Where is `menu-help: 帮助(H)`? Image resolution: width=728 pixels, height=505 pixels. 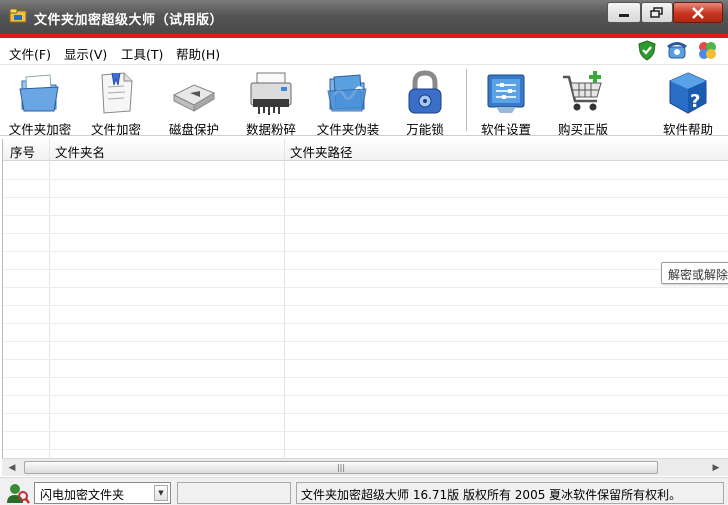
menu-help: 帮助(H) is located at coordinates (198, 53).